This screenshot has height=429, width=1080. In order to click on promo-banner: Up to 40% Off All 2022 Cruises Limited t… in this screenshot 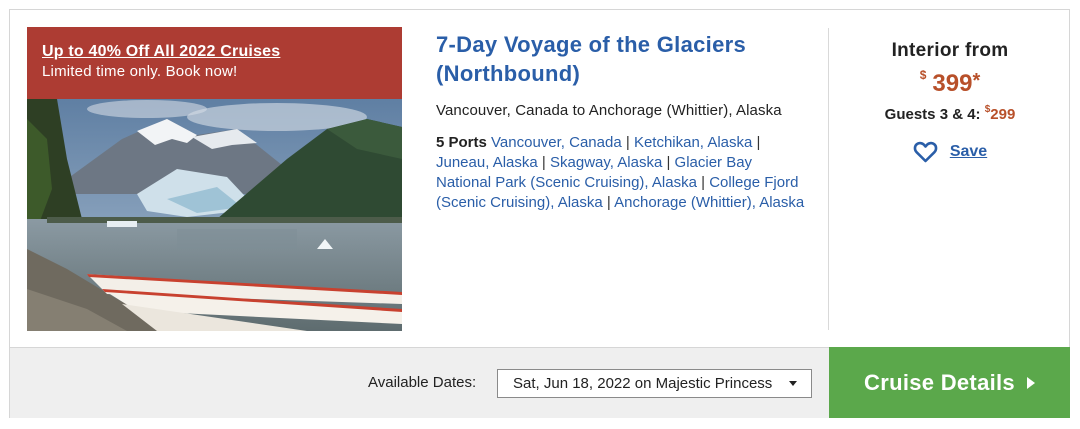, I will do `click(214, 63)`.